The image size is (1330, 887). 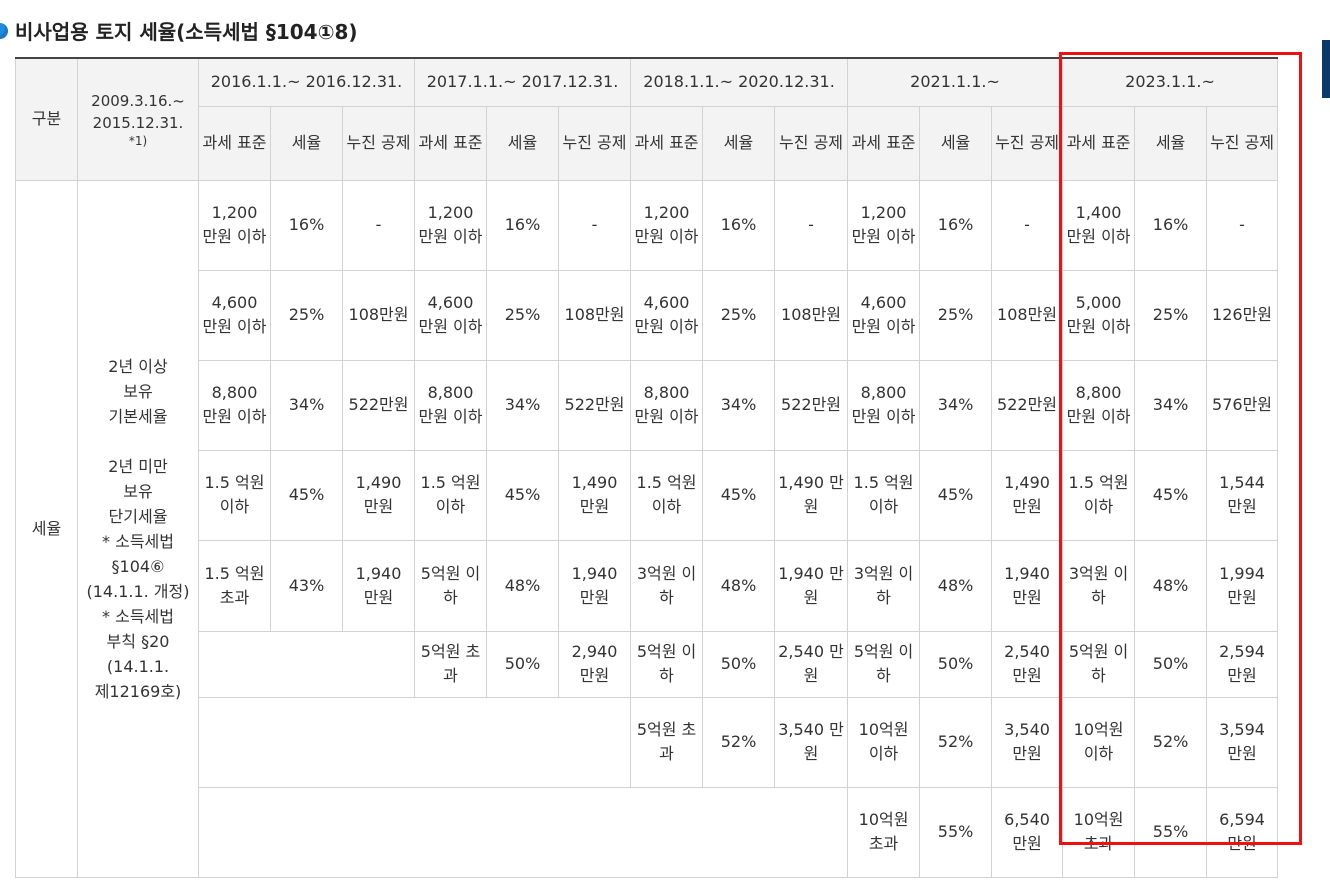 What do you see at coordinates (1170, 82) in the screenshot?
I see `header-period: 2023.1.1.~` at bounding box center [1170, 82].